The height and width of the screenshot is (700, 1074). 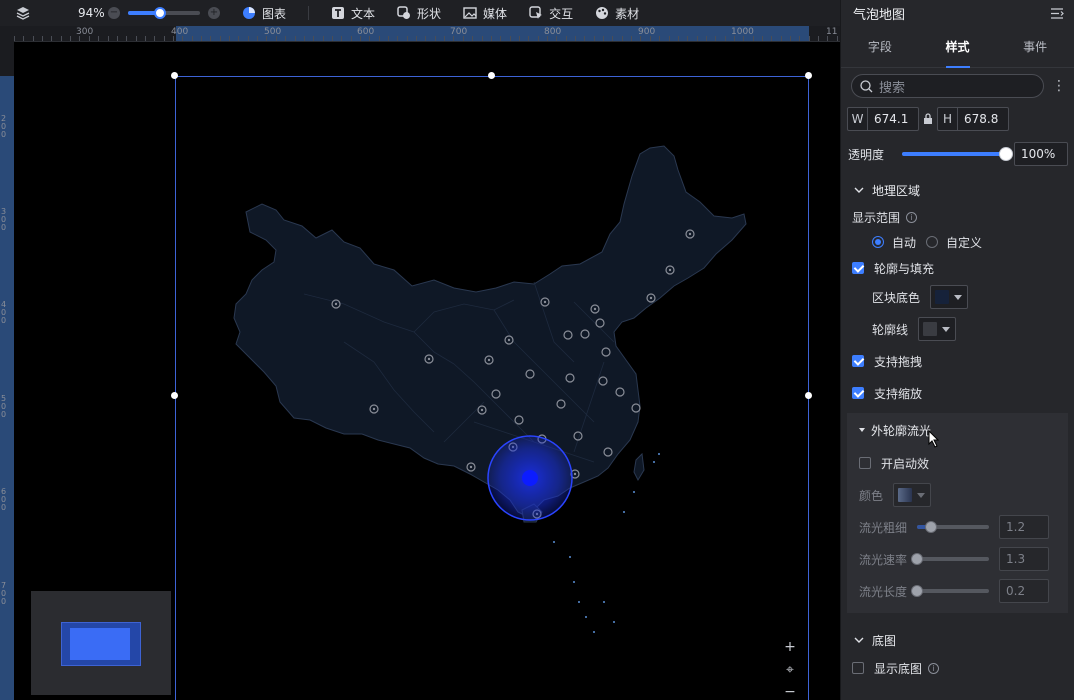 I want to click on enable-anim-checkbox, so click(x=865, y=463).